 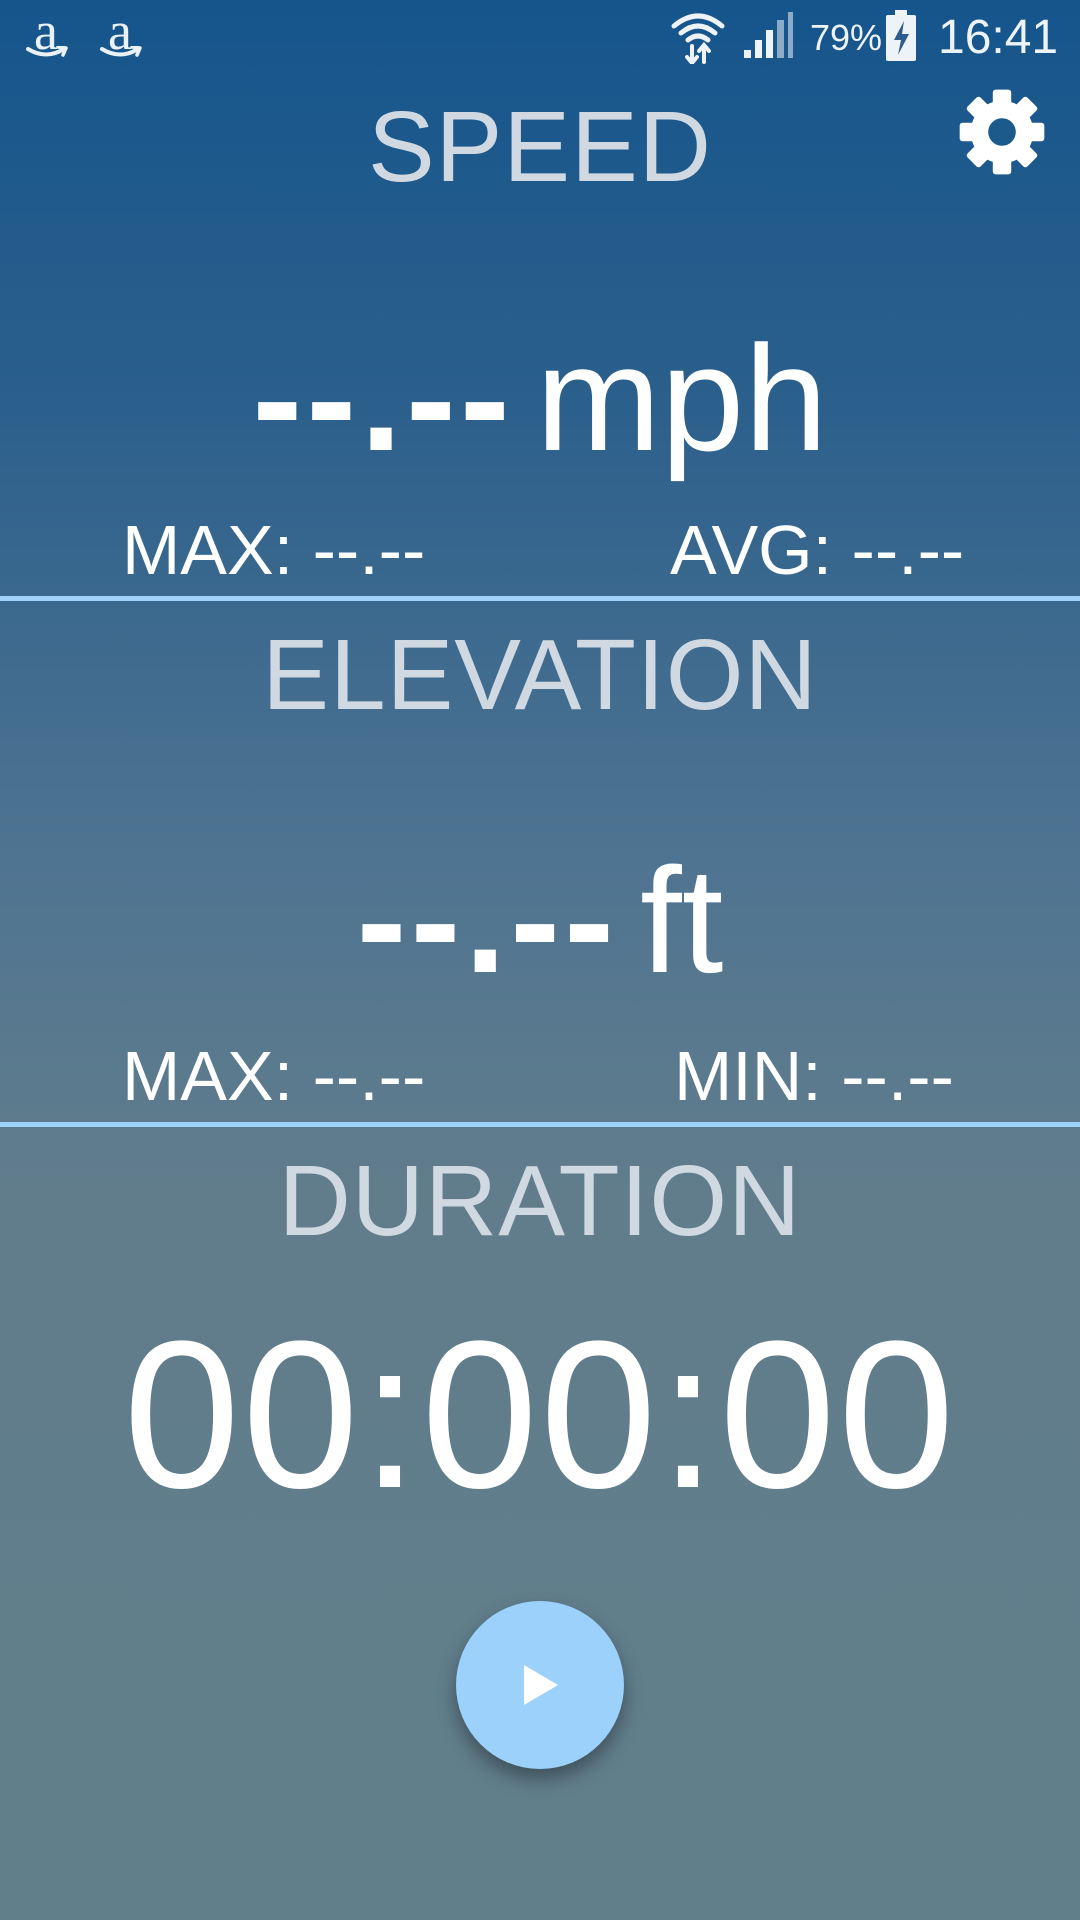 I want to click on play-icon, so click(x=541, y=1685).